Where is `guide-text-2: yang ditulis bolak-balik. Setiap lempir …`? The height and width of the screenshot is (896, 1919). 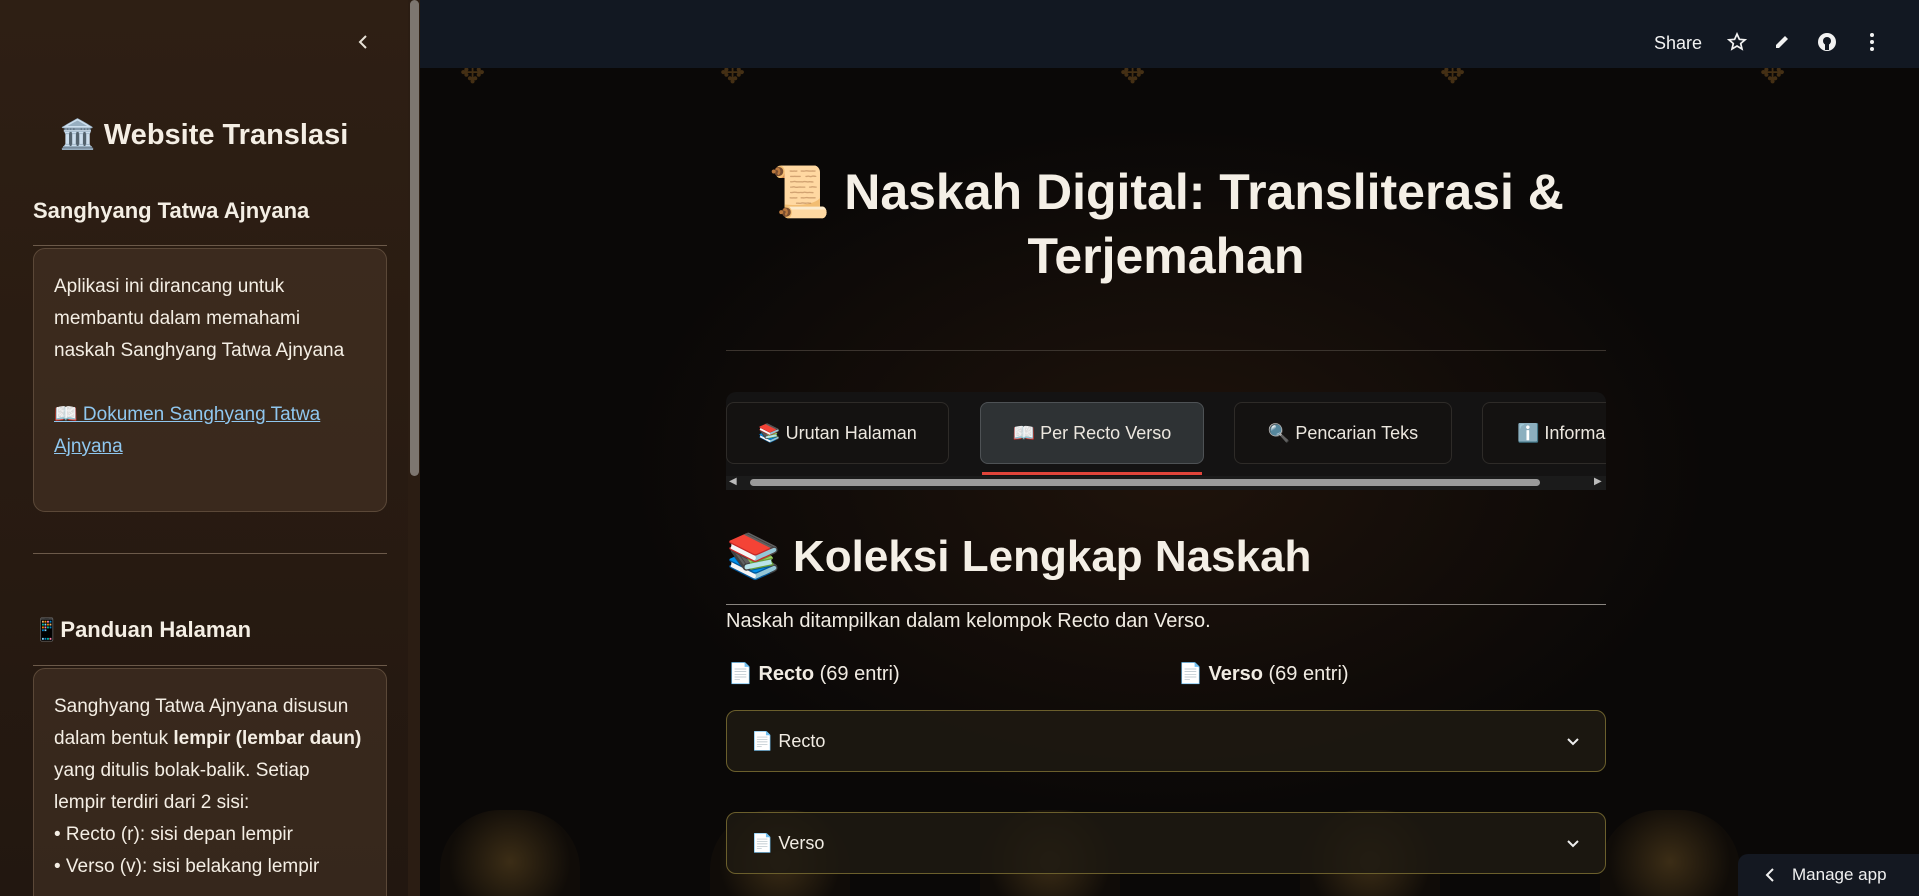 guide-text-2: yang ditulis bolak-balik. Setiap lempir … is located at coordinates (182, 786).